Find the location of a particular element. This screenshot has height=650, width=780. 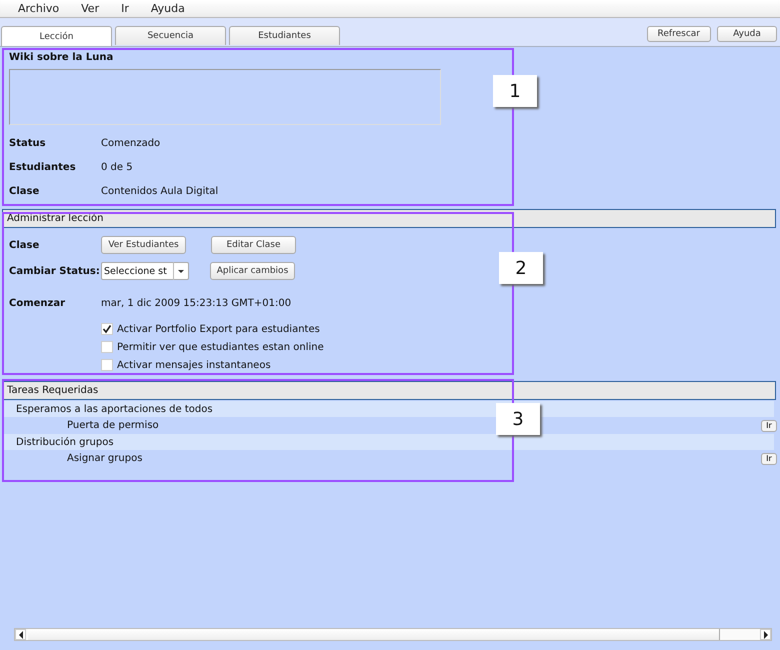

field-value: 0 de 5 is located at coordinates (117, 167).